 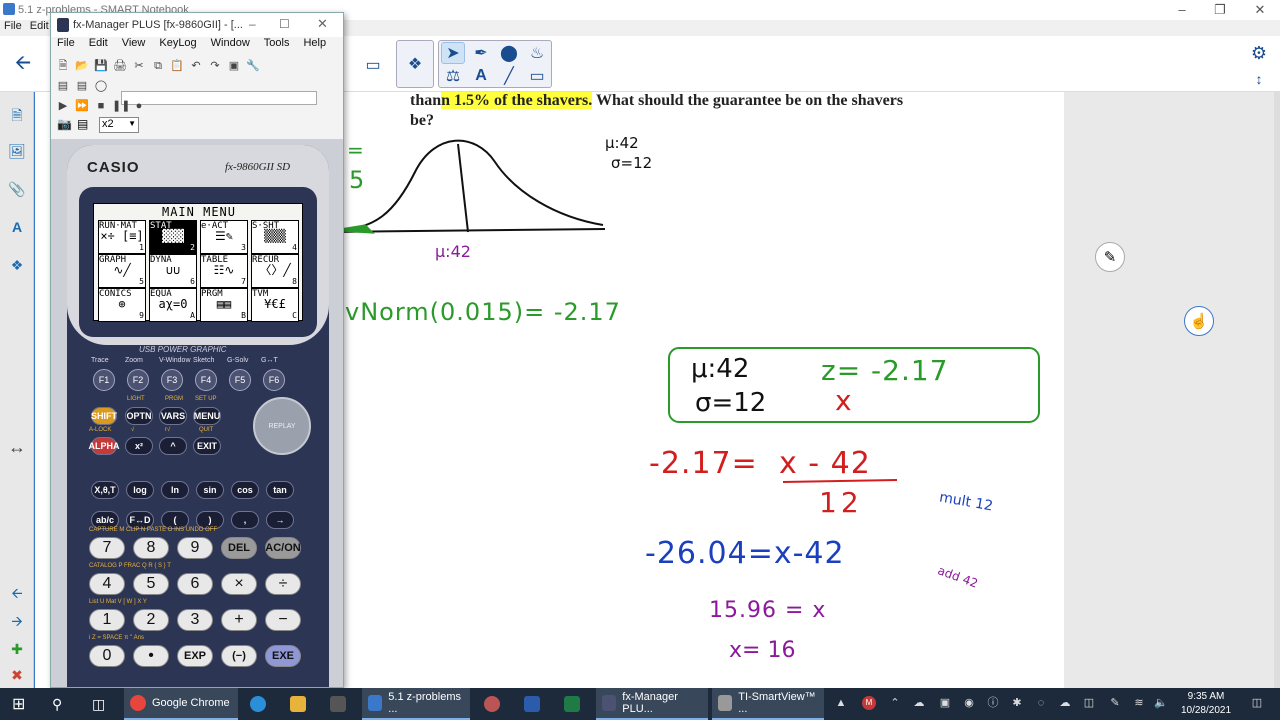 What do you see at coordinates (1199, 321) in the screenshot?
I see `hand-pointer-icon: ☝` at bounding box center [1199, 321].